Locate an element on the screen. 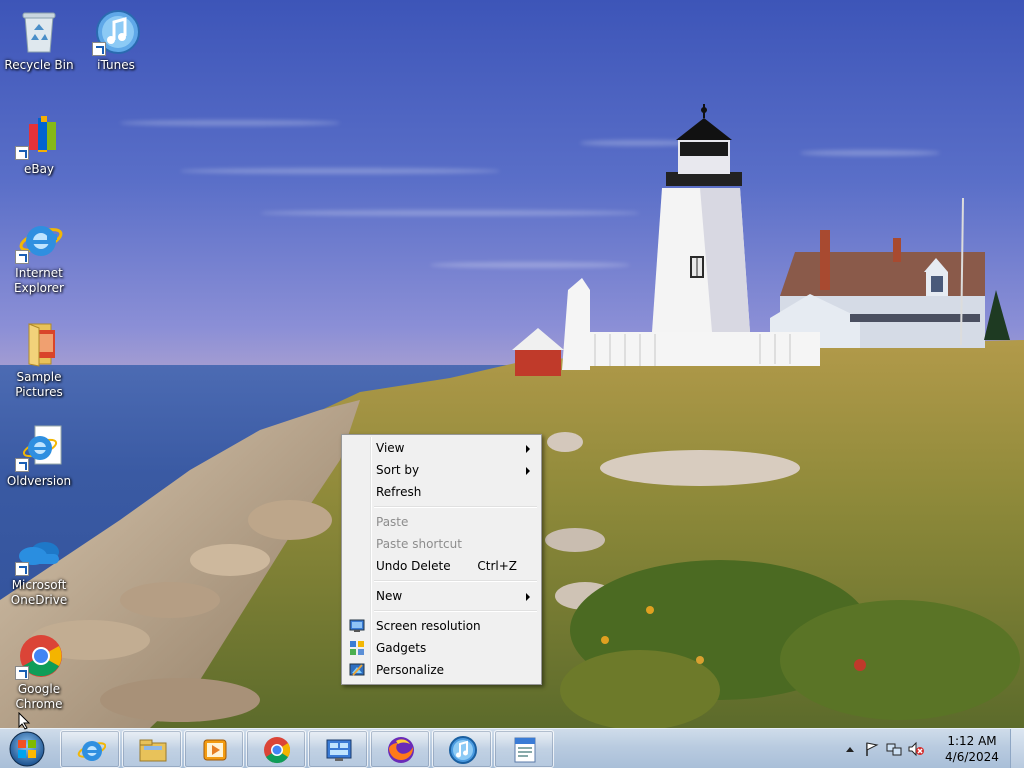  taskbar-clock: 1:12 AM 4/6/2024 is located at coordinates (972, 749).